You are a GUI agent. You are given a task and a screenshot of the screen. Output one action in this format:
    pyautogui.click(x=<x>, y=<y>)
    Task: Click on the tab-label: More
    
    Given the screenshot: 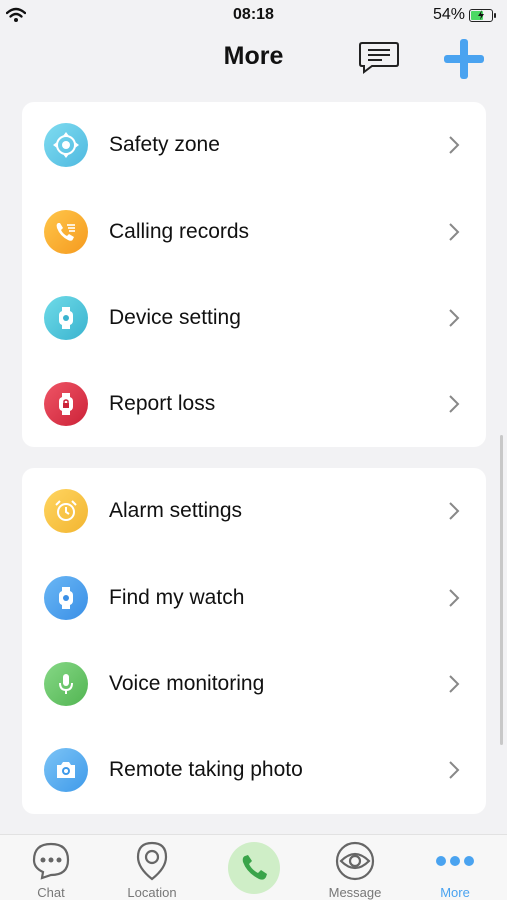 What is the action you would take?
    pyautogui.click(x=455, y=892)
    